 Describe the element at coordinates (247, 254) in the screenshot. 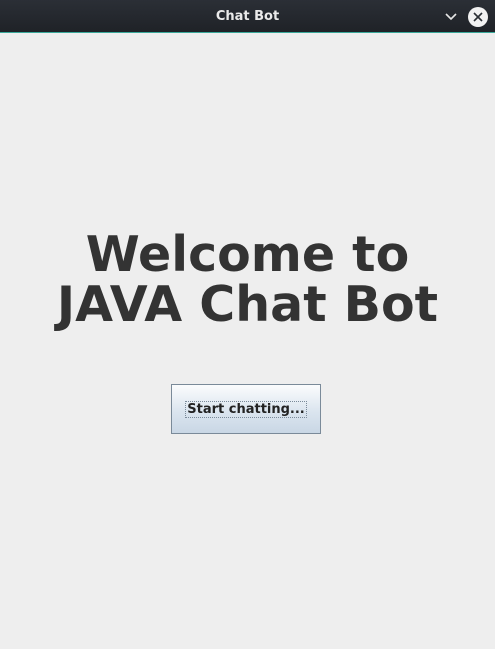

I see `welcome-heading-line1: Welcome to` at that location.